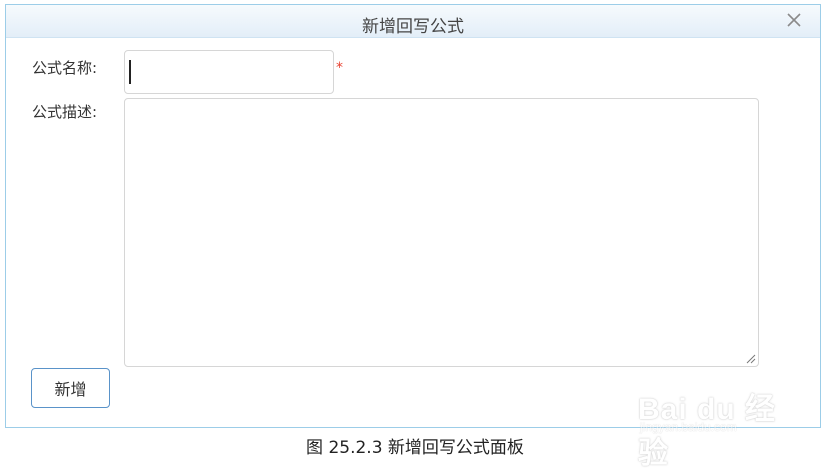 This screenshot has height=472, width=830. I want to click on formula-name-label: 公式名称:, so click(65, 68).